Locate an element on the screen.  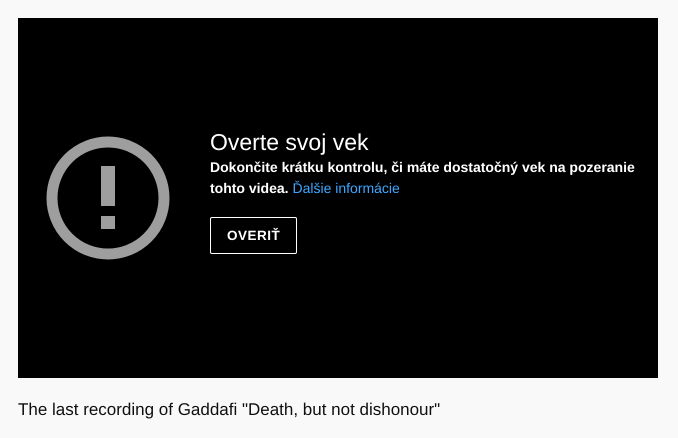
learn-more-link: Ďalšie informácie is located at coordinates (346, 188).